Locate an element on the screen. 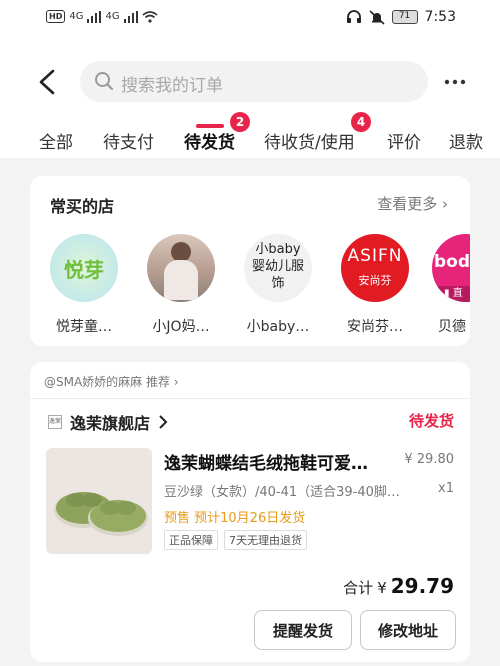 This screenshot has height=666, width=500. slipper-illustration is located at coordinates (101, 514).